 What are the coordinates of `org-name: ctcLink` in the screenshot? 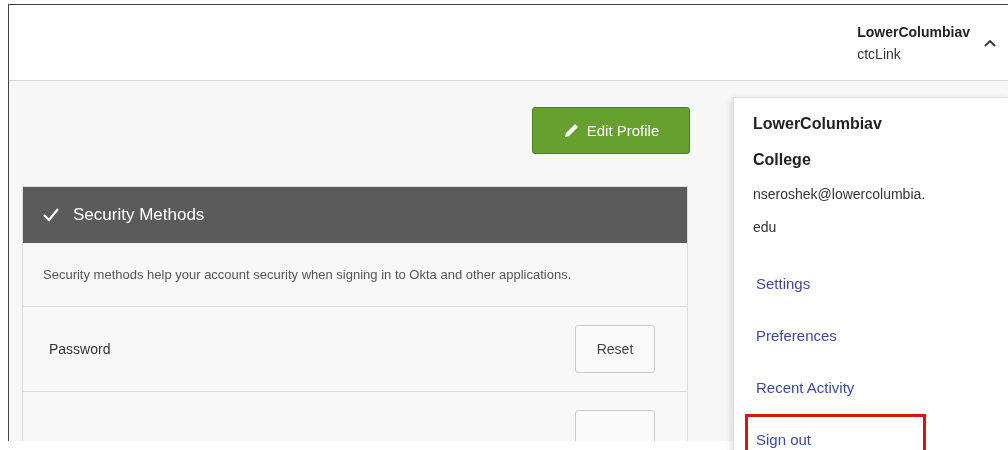 It's located at (879, 53).